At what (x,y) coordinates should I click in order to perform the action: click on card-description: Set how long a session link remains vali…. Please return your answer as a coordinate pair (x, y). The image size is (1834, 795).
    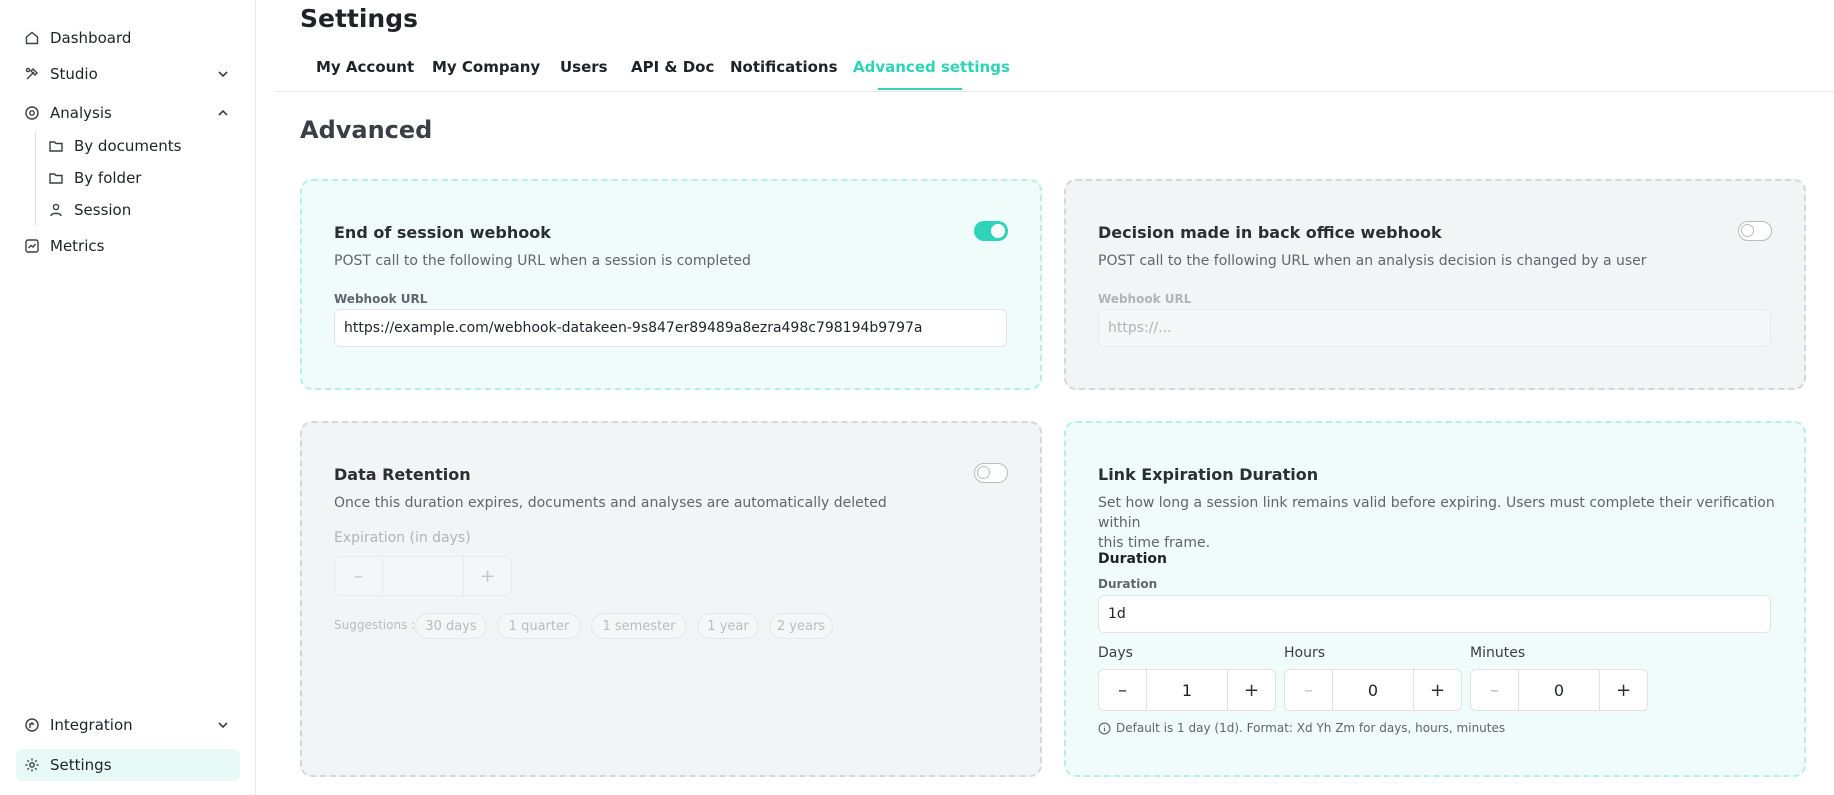
    Looking at the image, I should click on (1451, 523).